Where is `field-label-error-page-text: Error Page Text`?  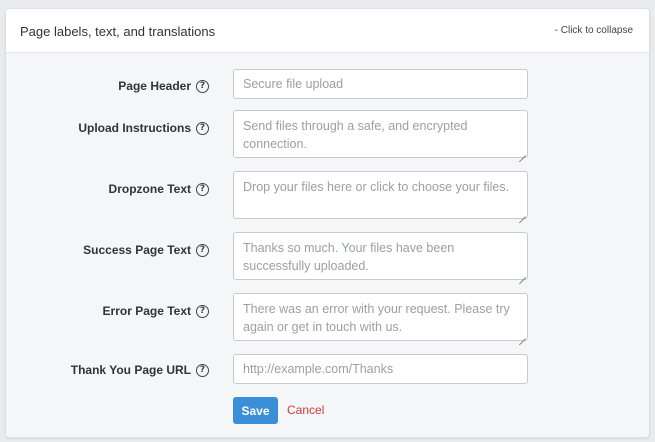
field-label-error-page-text: Error Page Text is located at coordinates (146, 311).